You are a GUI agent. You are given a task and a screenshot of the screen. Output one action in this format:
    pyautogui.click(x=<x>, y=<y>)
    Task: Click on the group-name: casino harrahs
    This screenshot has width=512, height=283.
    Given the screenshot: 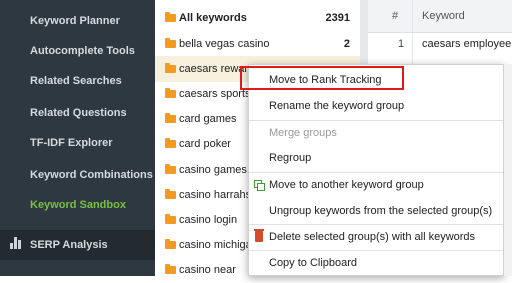 What is the action you would take?
    pyautogui.click(x=215, y=195)
    